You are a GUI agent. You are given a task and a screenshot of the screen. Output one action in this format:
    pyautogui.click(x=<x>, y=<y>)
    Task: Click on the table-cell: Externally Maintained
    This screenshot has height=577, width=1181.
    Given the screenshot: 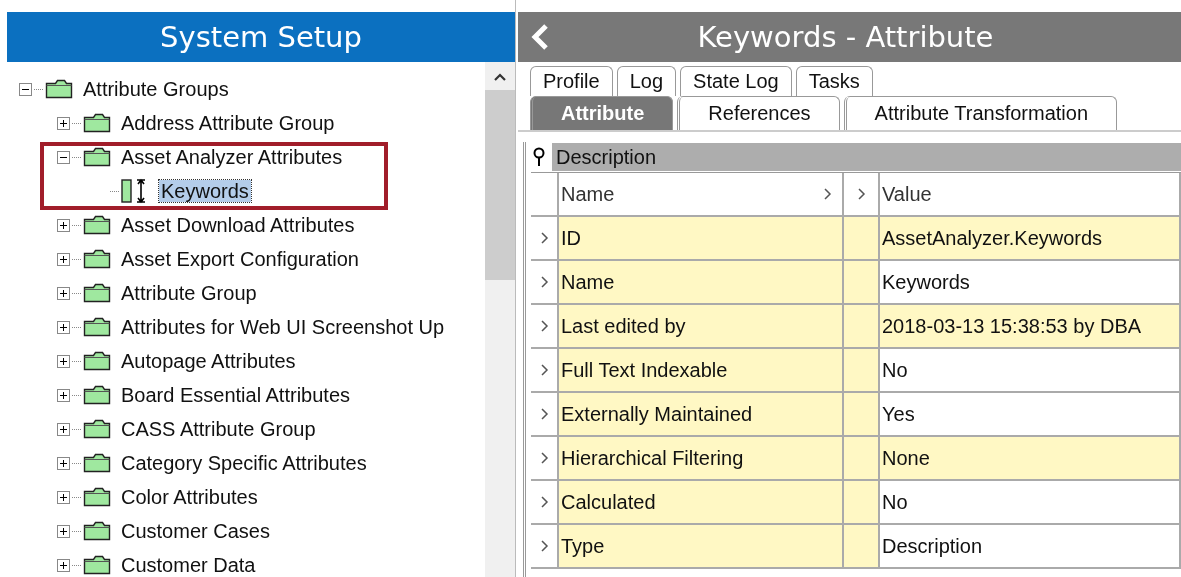 What is the action you would take?
    pyautogui.click(x=701, y=415)
    